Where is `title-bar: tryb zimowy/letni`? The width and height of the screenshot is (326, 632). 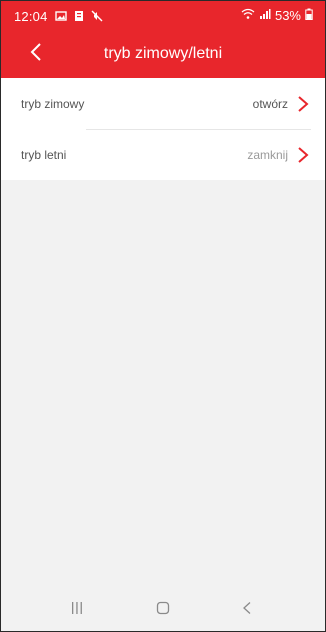
title-bar: tryb zimowy/letni is located at coordinates (163, 54).